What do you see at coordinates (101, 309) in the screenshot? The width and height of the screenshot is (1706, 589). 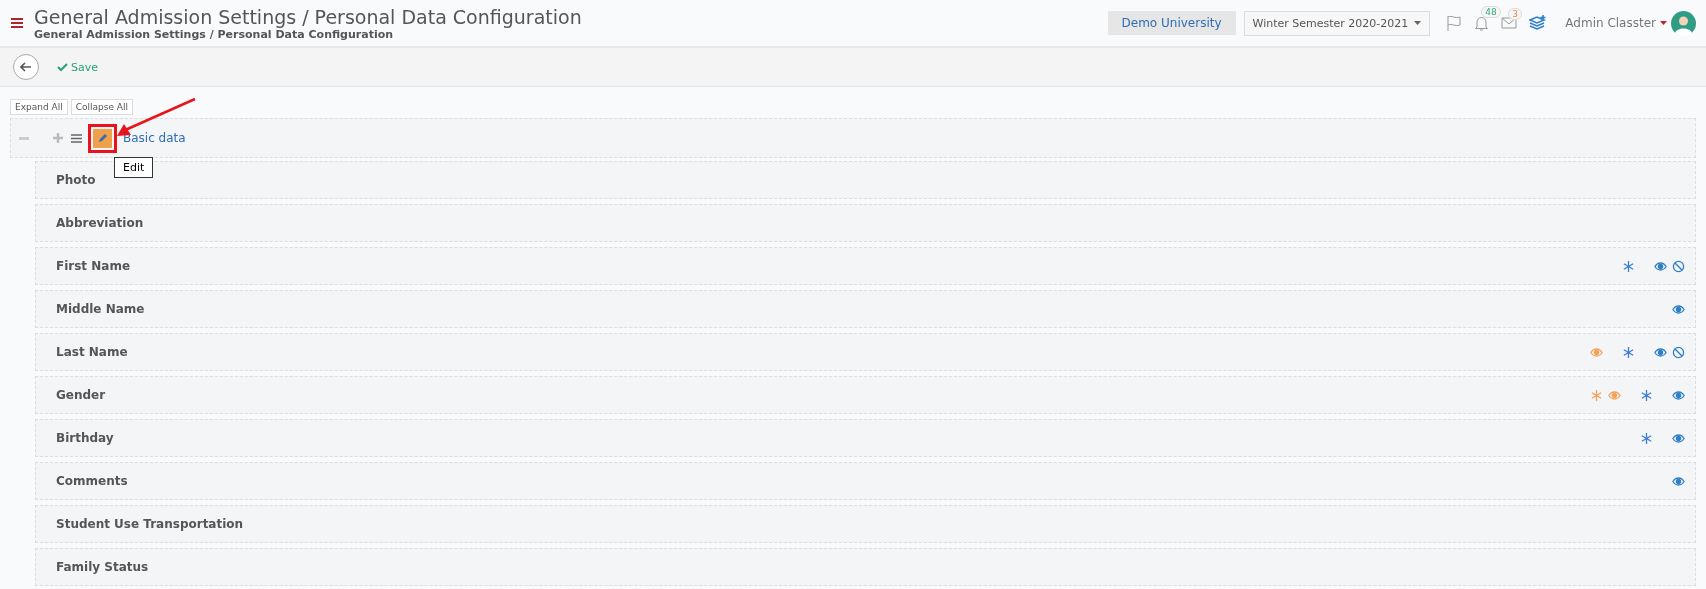 I see `field-label: Middle Name` at bounding box center [101, 309].